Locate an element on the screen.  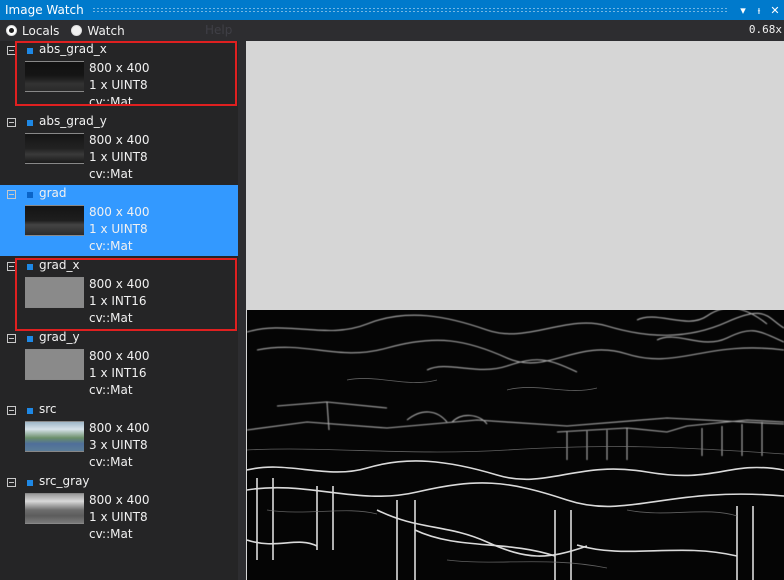
list-item-grad: grad 800 x 400 1 x UINT8 cv::Mat is located at coordinates (119, 220).